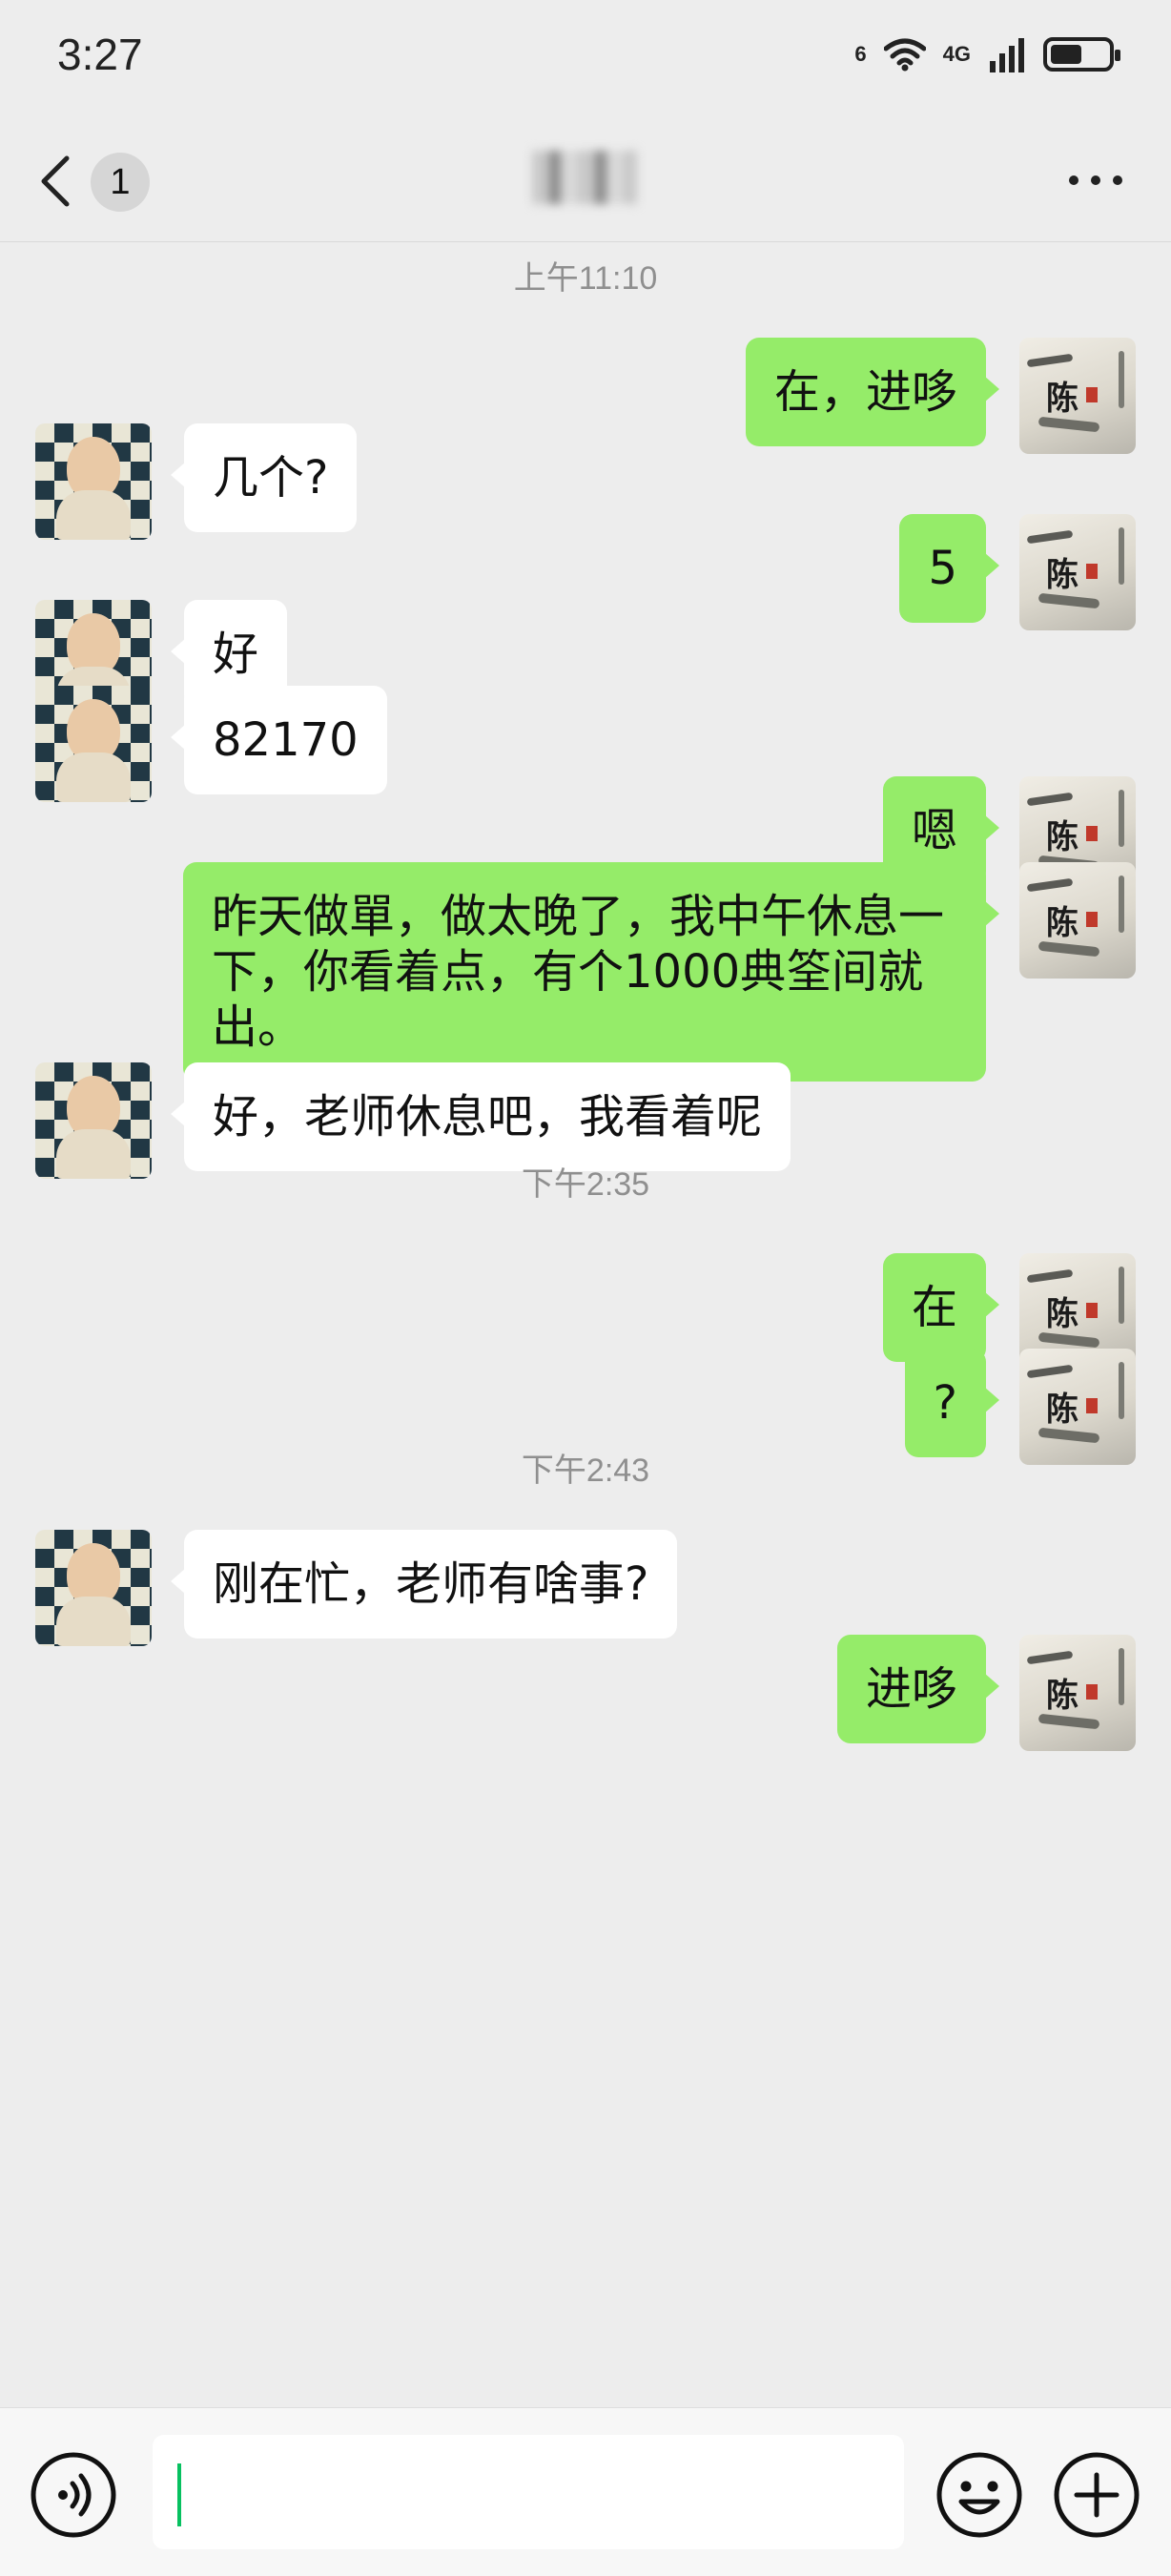 This screenshot has height=2576, width=1171. What do you see at coordinates (528, 2492) in the screenshot?
I see `message-input` at bounding box center [528, 2492].